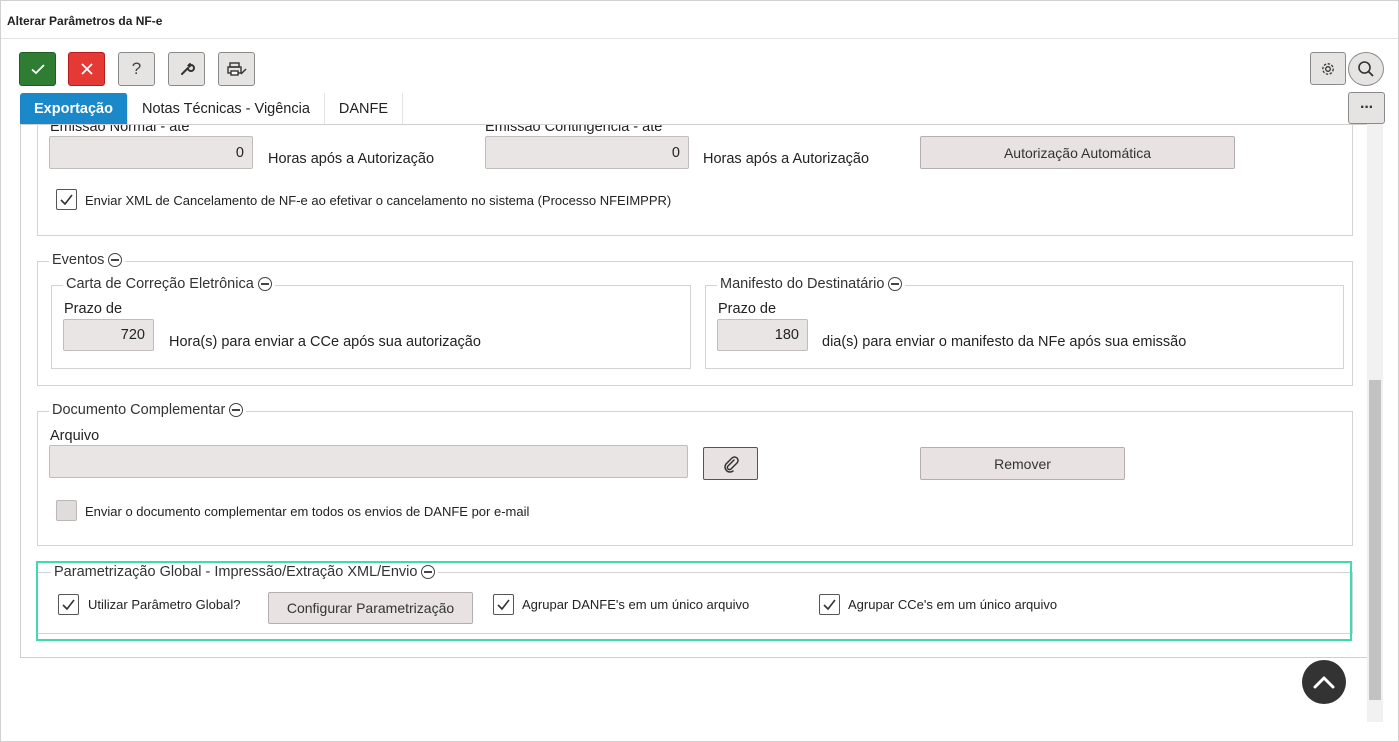 This screenshot has width=1399, height=742. Describe the element at coordinates (747, 309) in the screenshot. I see `manifesto-prazo-label: Prazo de` at that location.